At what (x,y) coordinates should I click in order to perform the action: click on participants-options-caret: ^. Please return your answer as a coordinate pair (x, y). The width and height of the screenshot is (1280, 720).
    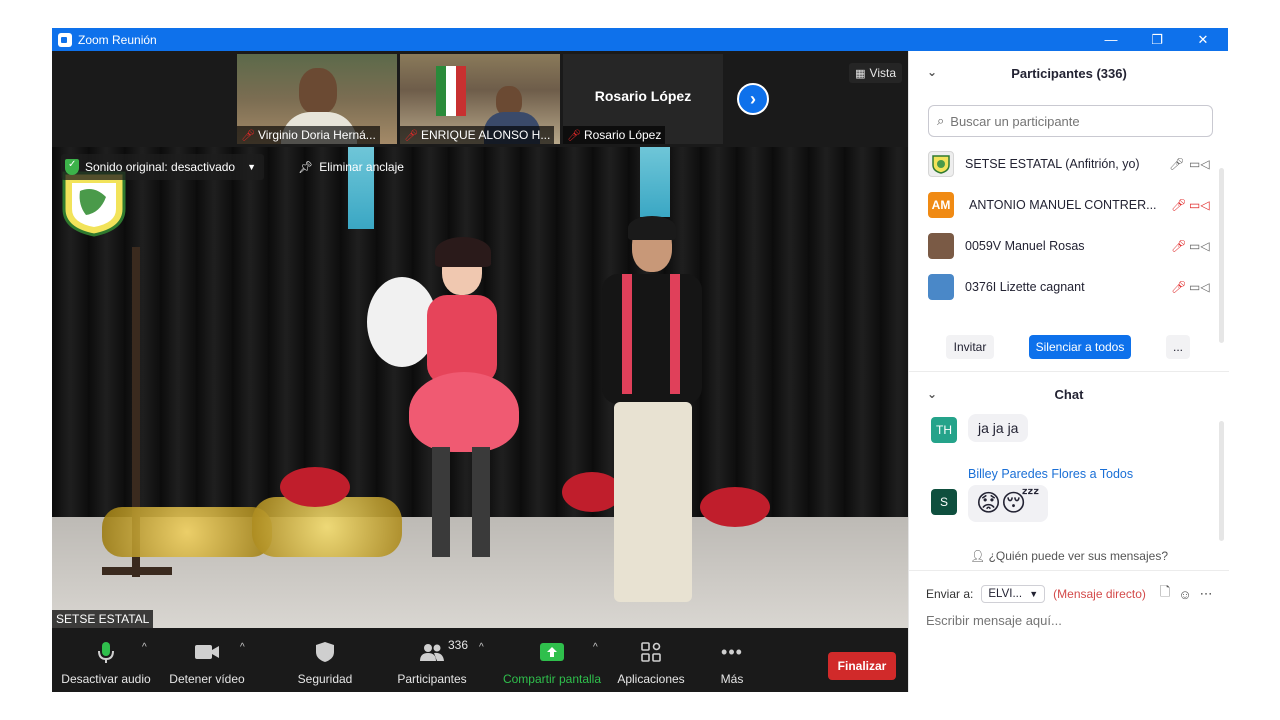
    Looking at the image, I should click on (481, 647).